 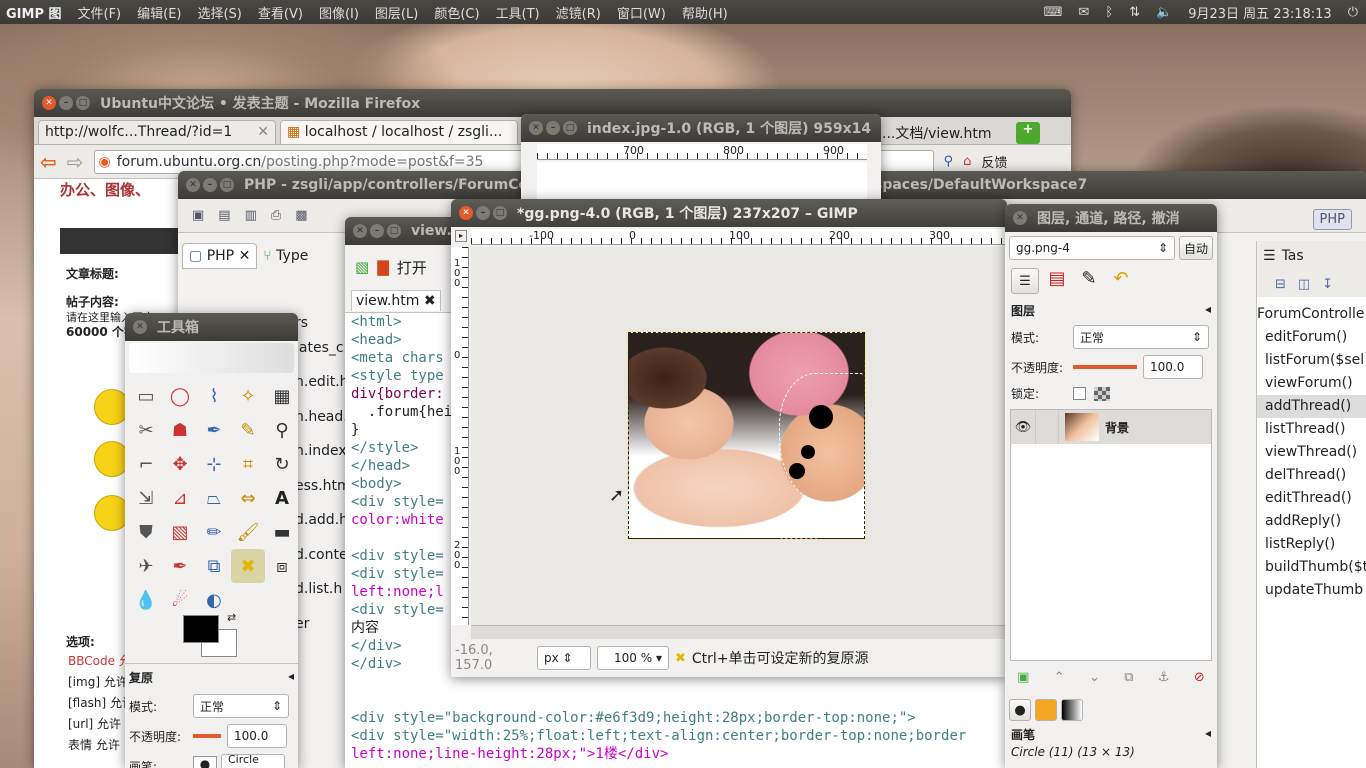 What do you see at coordinates (248, 464) in the screenshot?
I see `crop-icon: ⌗` at bounding box center [248, 464].